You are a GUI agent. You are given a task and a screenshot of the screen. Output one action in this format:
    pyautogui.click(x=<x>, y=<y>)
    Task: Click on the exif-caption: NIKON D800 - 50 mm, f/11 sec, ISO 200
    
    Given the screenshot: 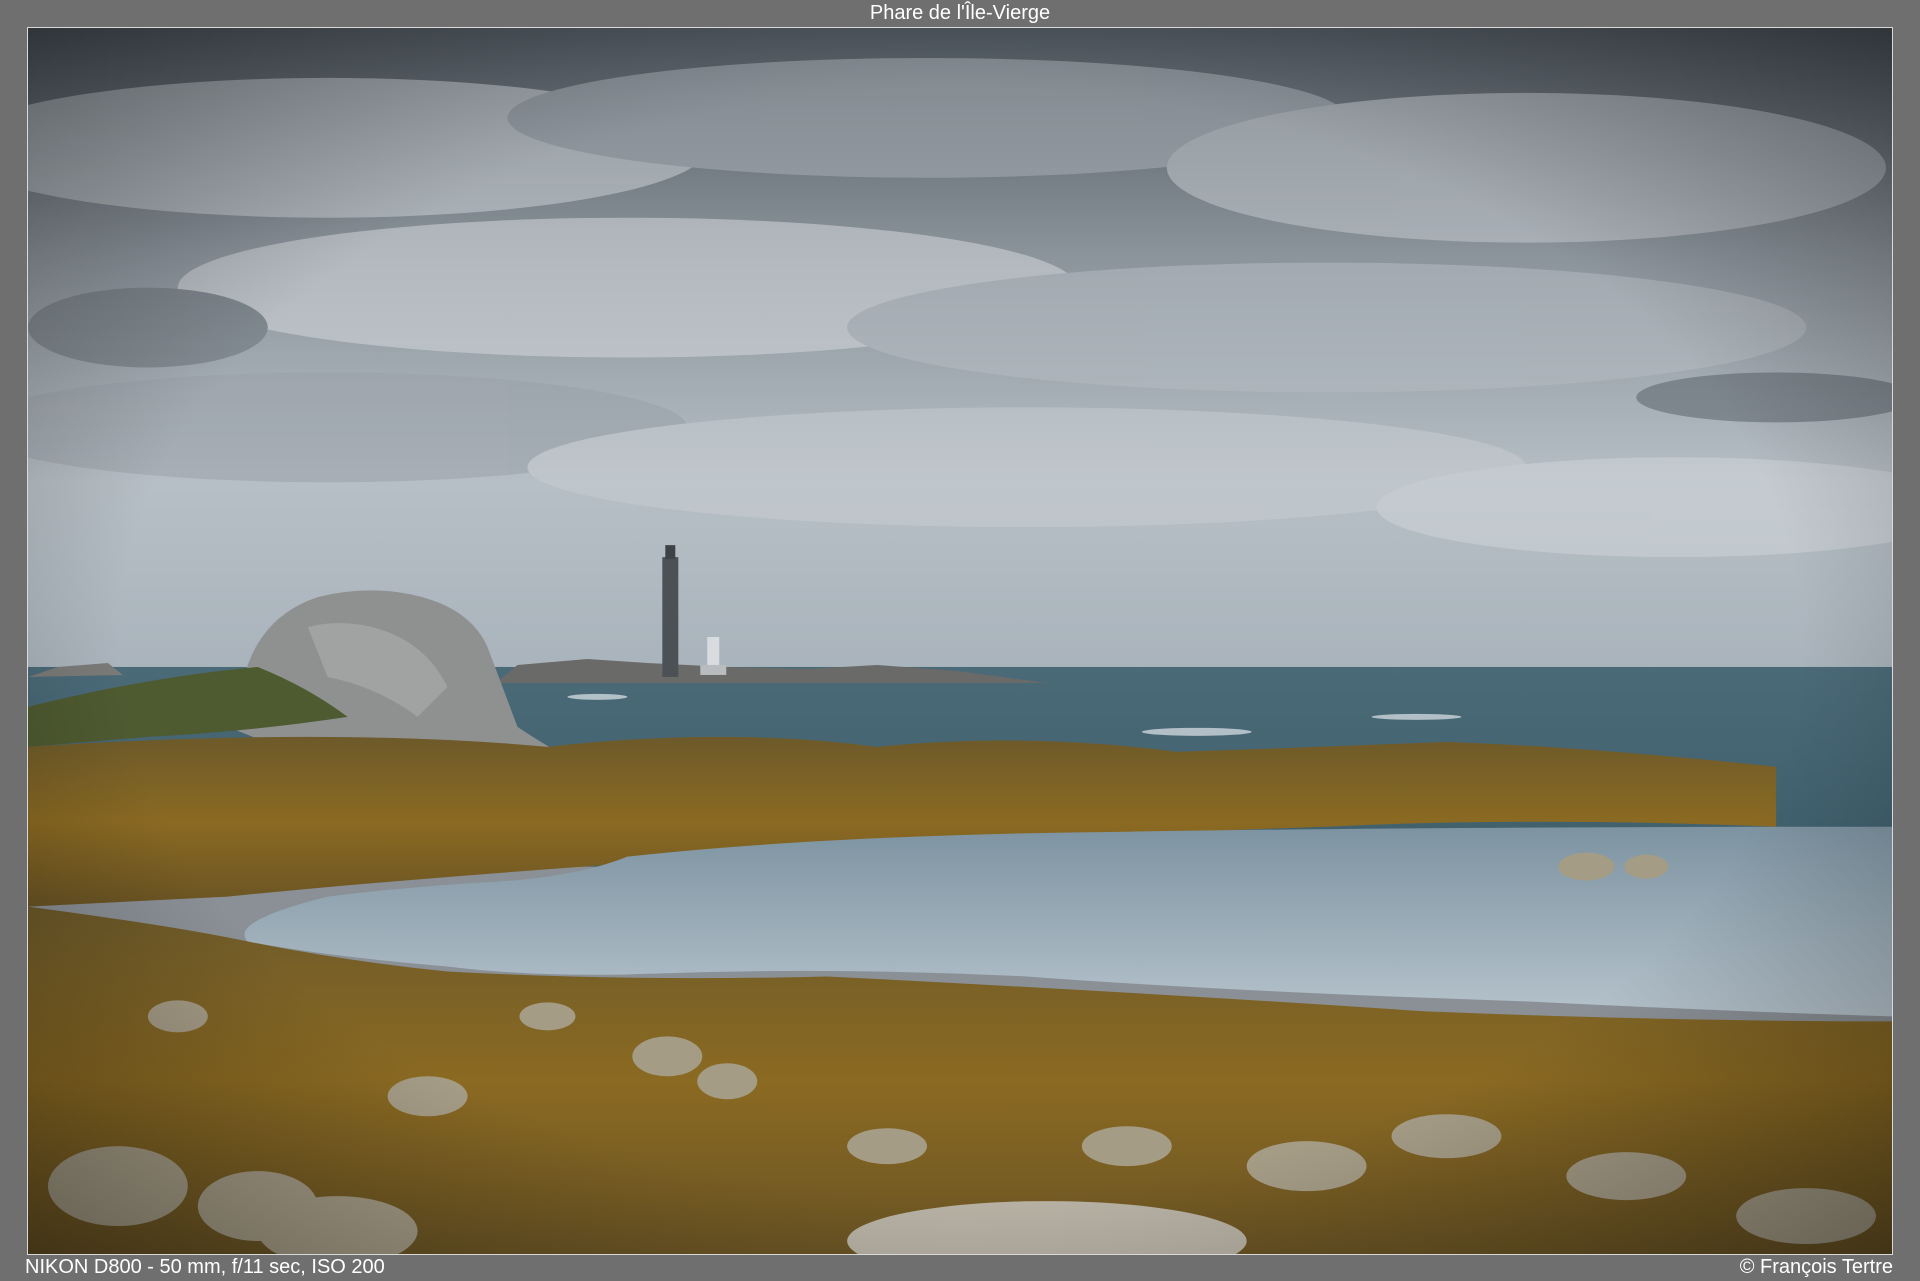 What is the action you would take?
    pyautogui.click(x=205, y=1267)
    